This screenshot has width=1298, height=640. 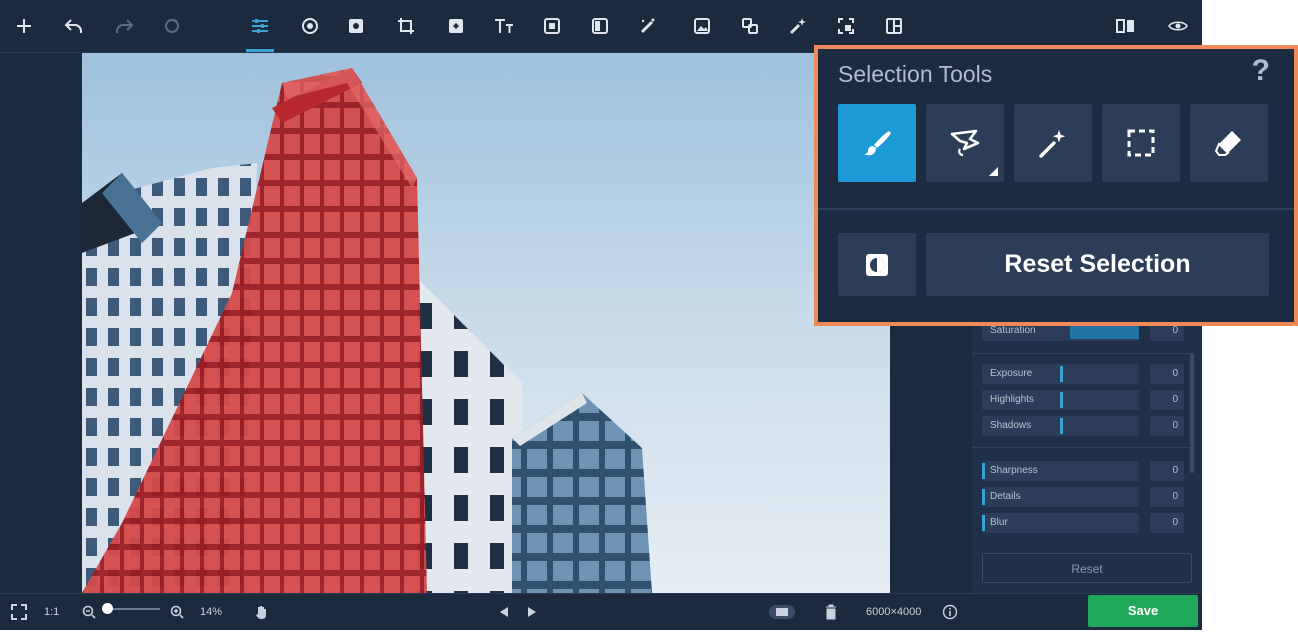 I want to click on add-icon, so click(x=24, y=26).